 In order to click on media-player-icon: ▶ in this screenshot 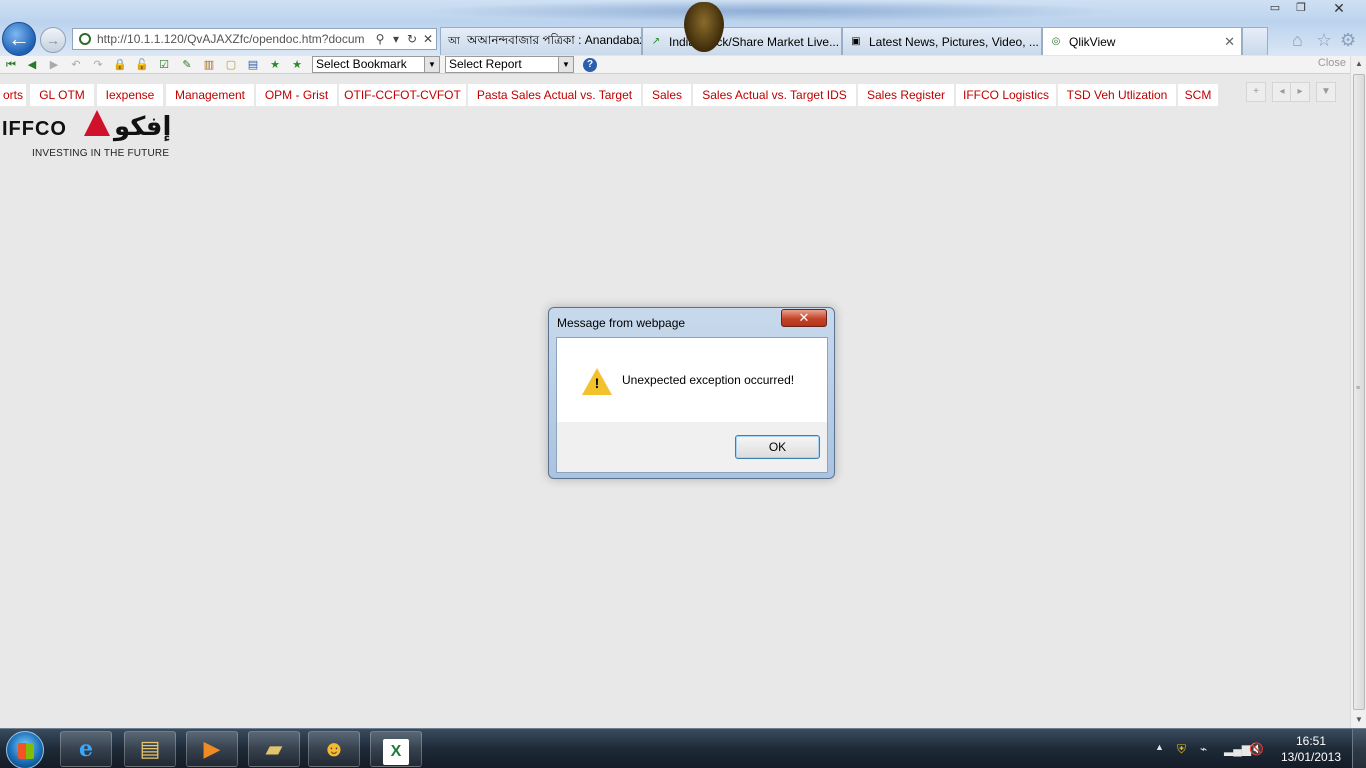, I will do `click(212, 748)`.